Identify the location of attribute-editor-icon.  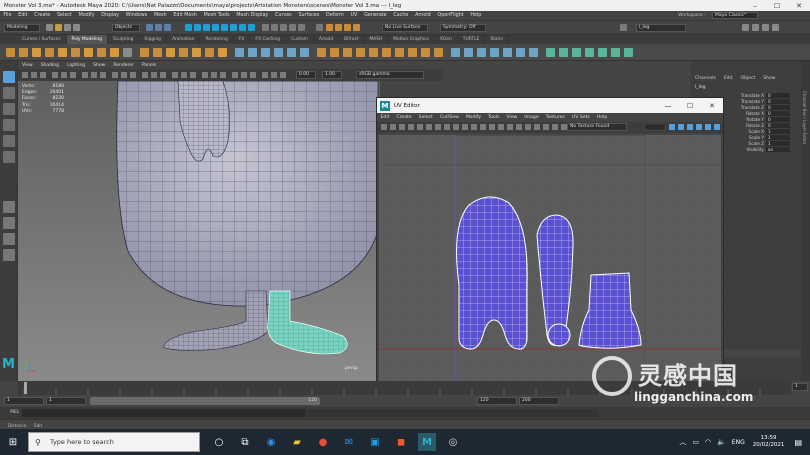
(755, 27).